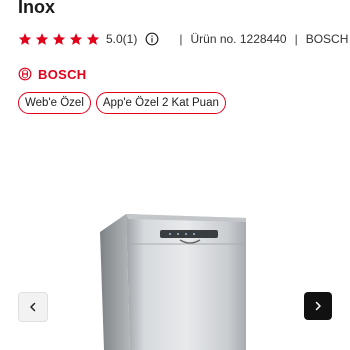 Image resolution: width=350 pixels, height=350 pixels. I want to click on gallery-next-button, so click(318, 306).